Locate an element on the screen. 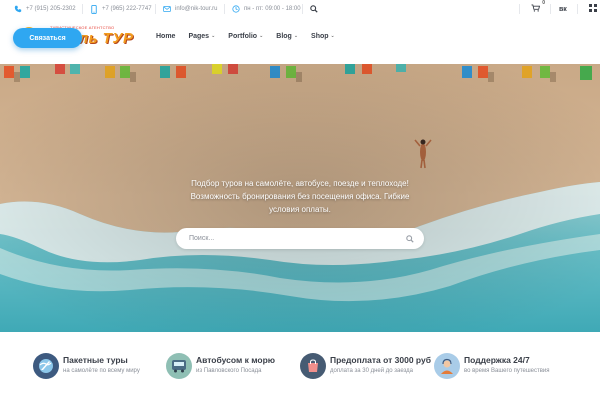 This screenshot has height=400, width=600. feature-text: Пакетные туры на самолёте по всему миру is located at coordinates (101, 363).